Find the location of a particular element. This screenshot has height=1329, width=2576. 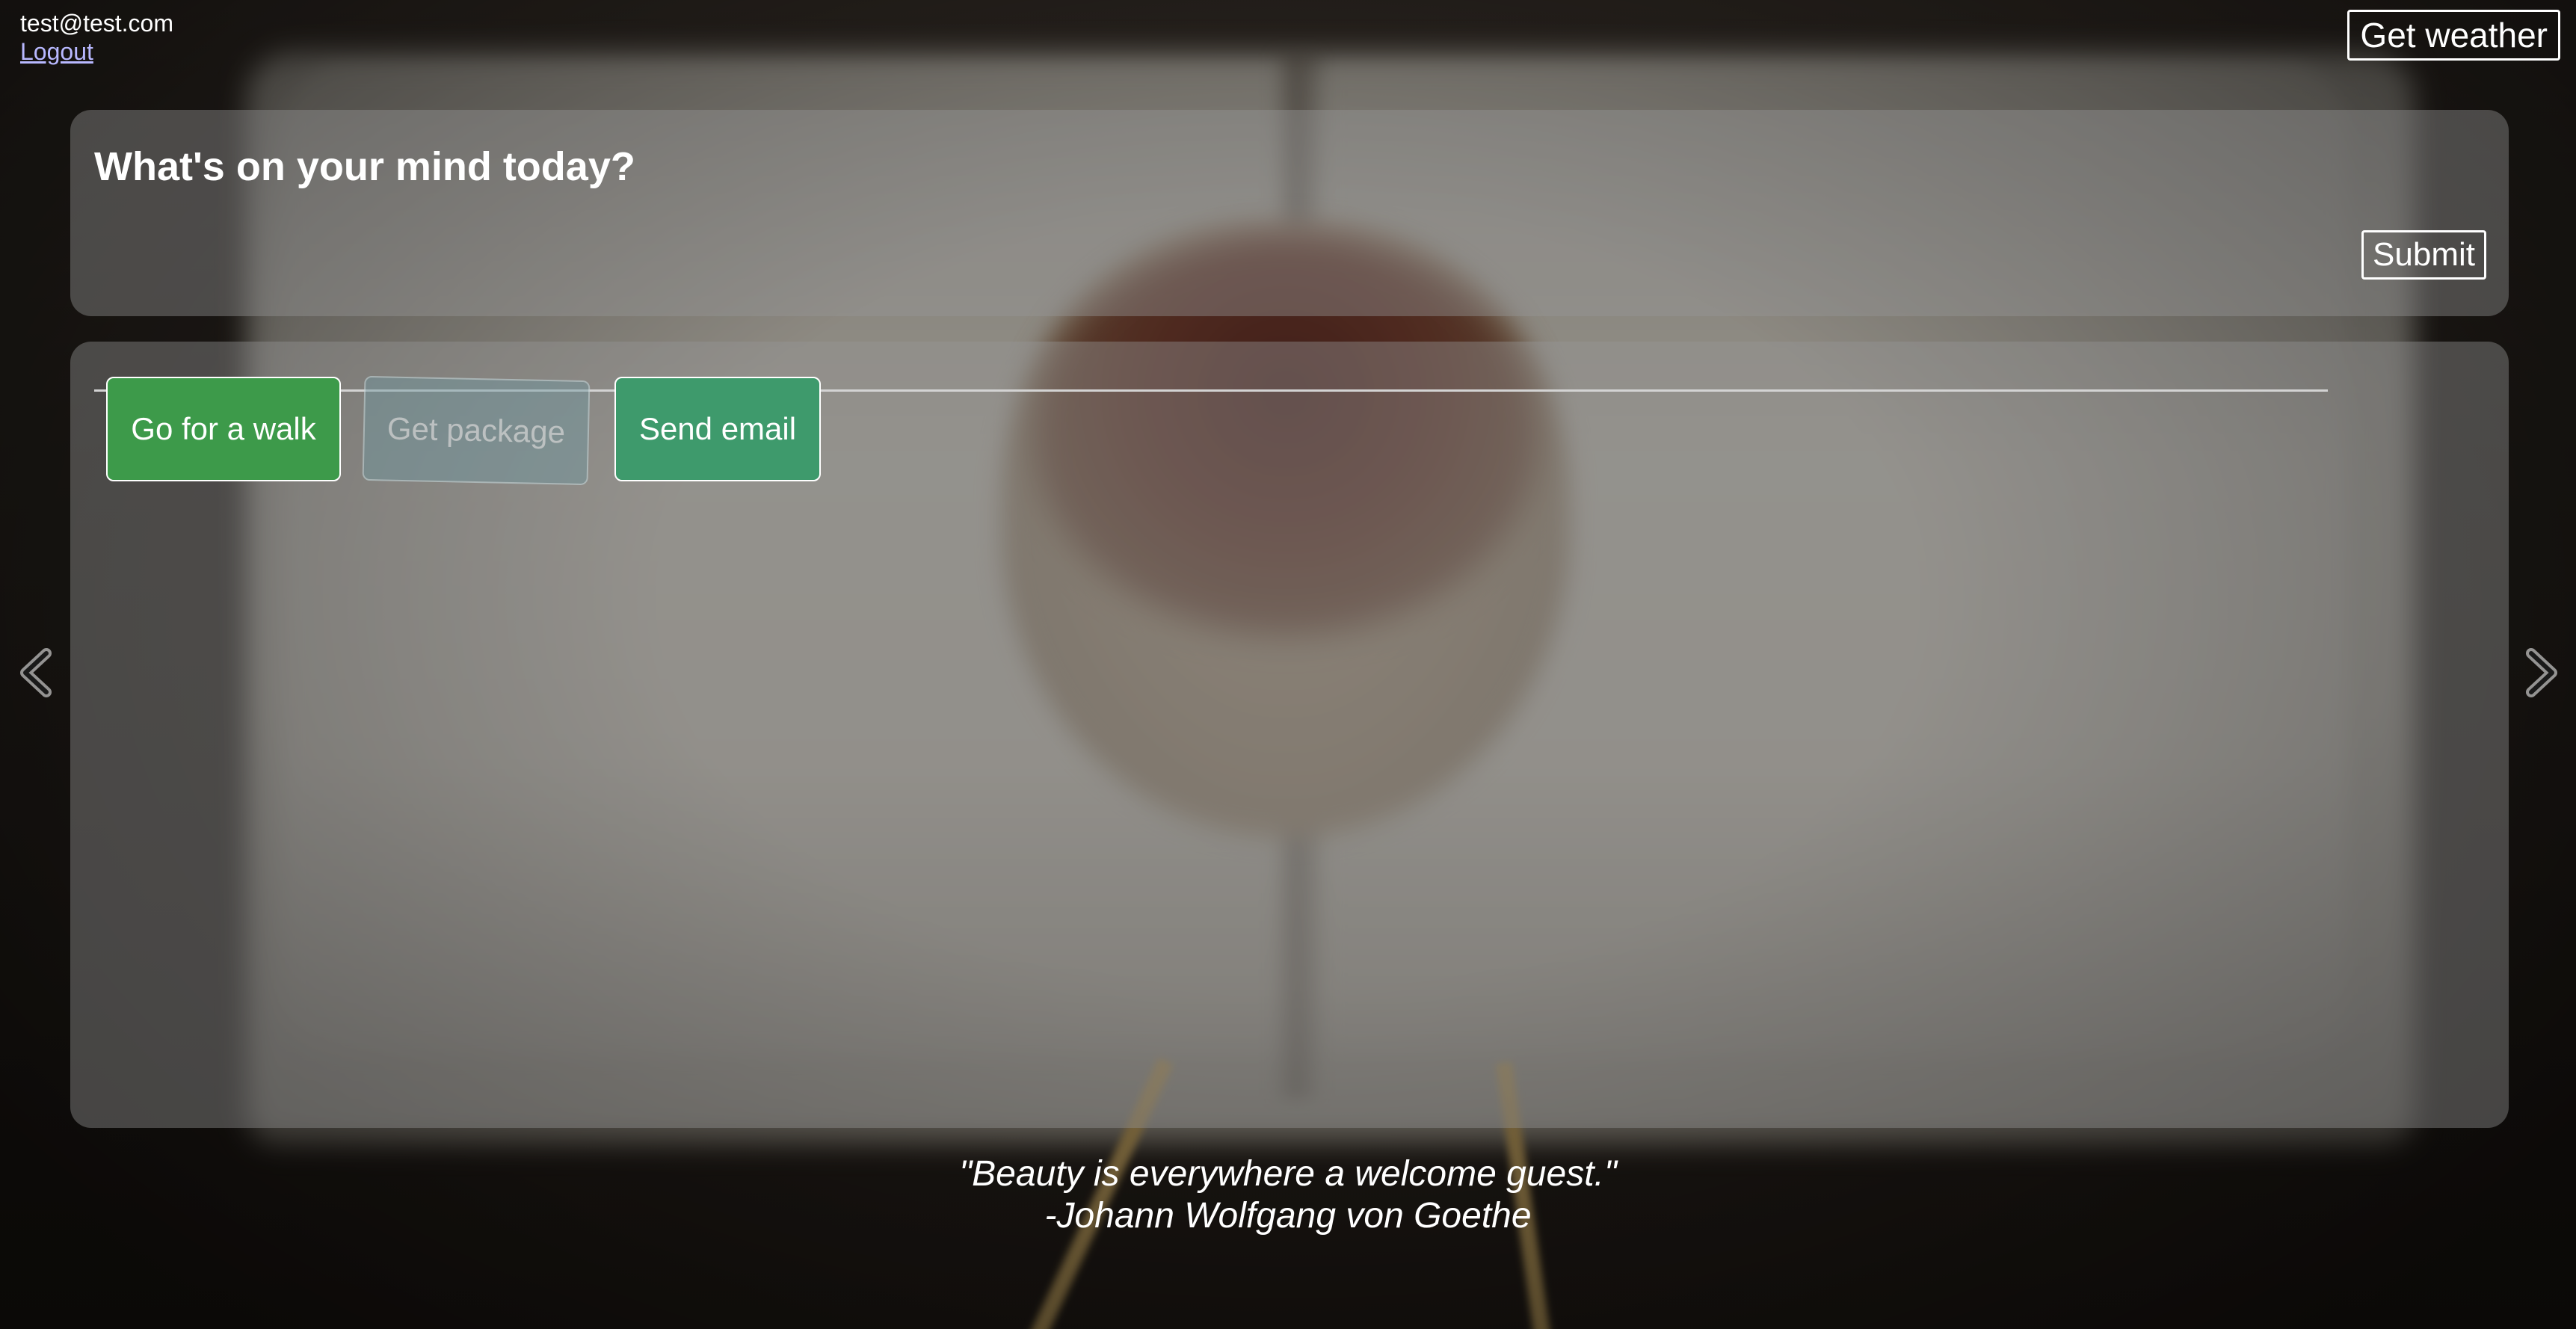

mind-prompt-title: What's on your mind today? is located at coordinates (364, 167).